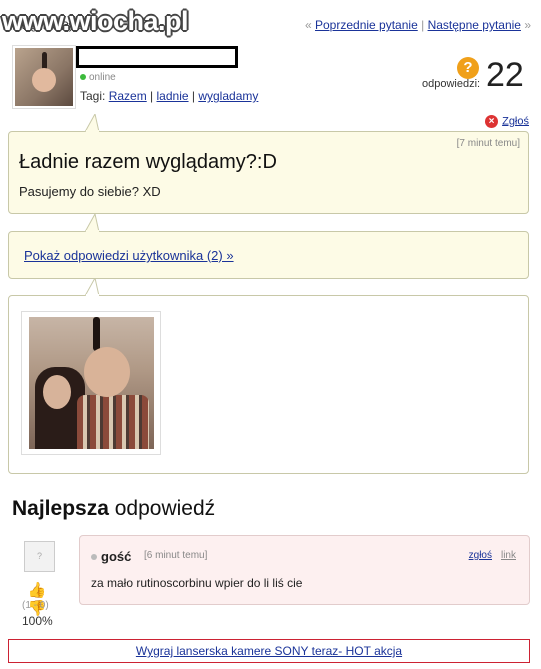 This screenshot has height=669, width=541. I want to click on question-title: Ładnie razem wyglądamy?:D, so click(148, 162).